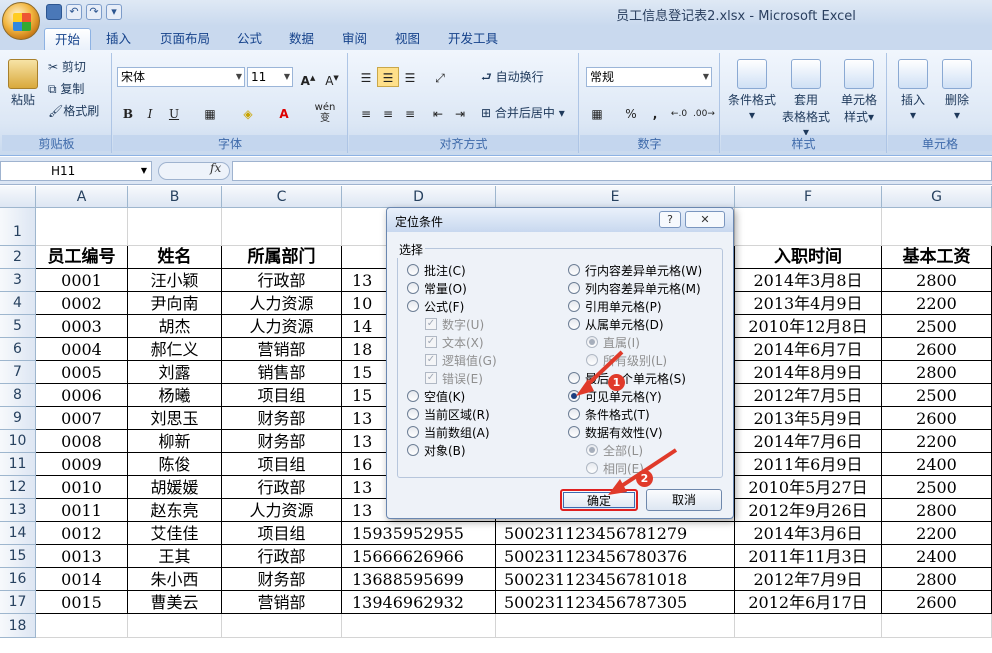  What do you see at coordinates (808, 464) in the screenshot?
I see `table-cell: 2011年6月9日` at bounding box center [808, 464].